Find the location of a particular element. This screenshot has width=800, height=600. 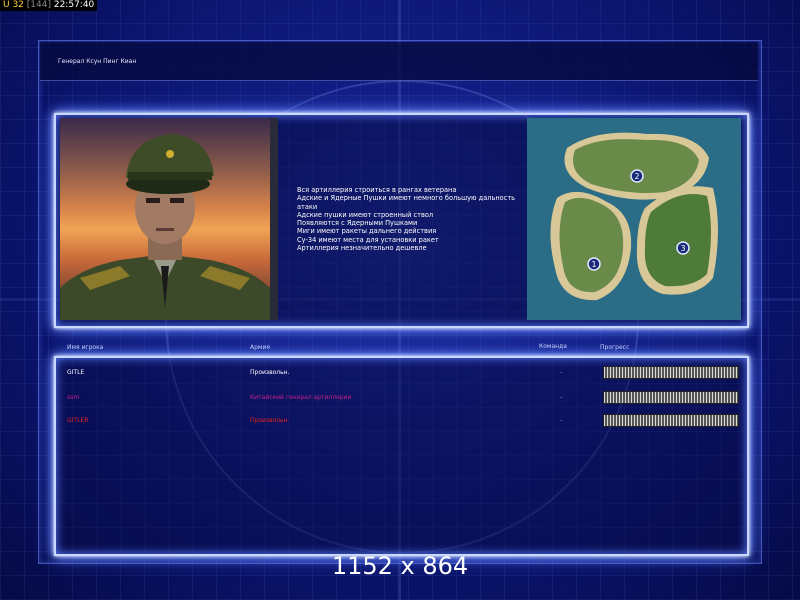

general-name: Генерал Ксун Пинг Киан is located at coordinates (97, 61).